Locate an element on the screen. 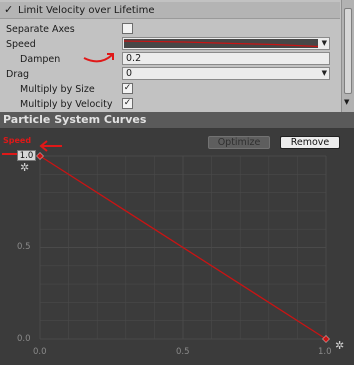 The width and height of the screenshot is (354, 365). dampen-input: 0.2 is located at coordinates (226, 58).